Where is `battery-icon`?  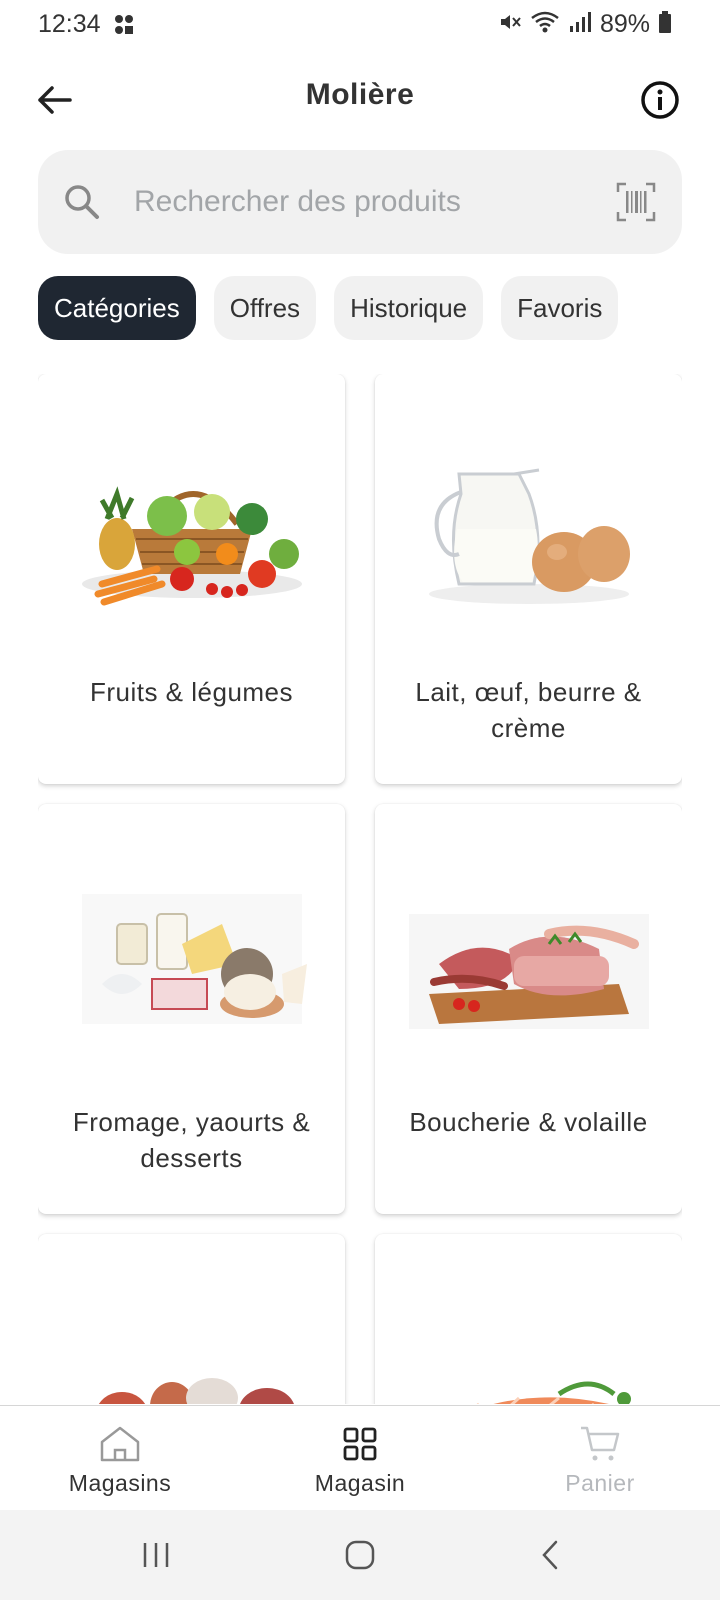 battery-icon is located at coordinates (665, 24).